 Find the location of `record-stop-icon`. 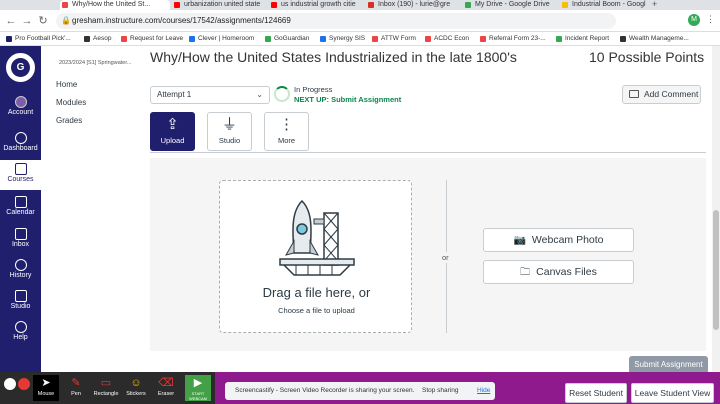

record-stop-icon is located at coordinates (24, 384).